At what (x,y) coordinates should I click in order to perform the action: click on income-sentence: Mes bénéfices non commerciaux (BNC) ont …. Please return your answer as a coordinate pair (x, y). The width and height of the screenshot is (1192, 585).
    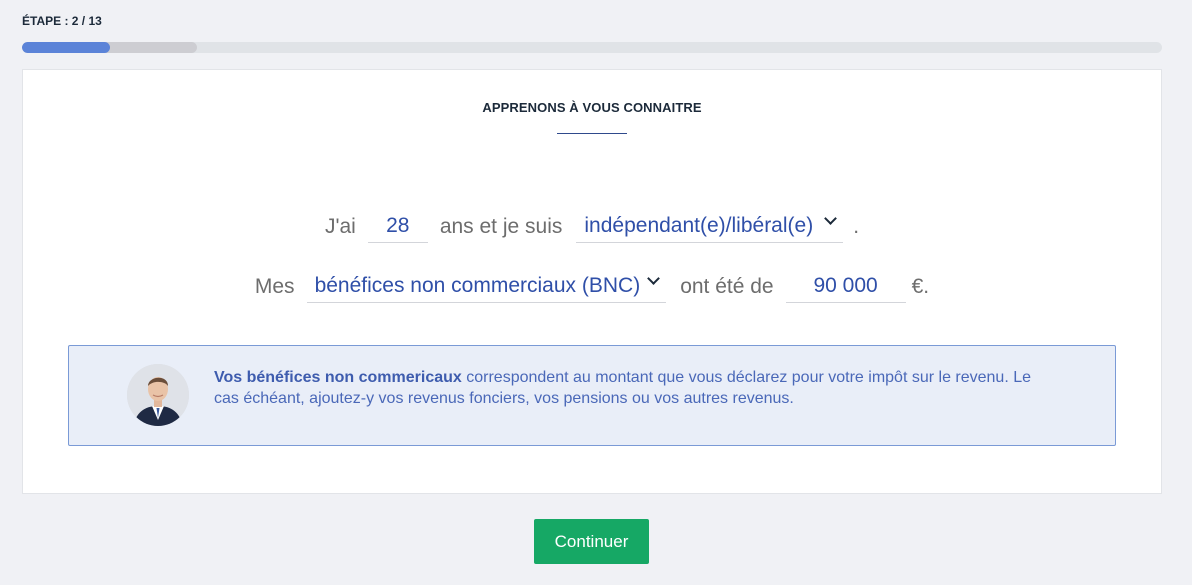
    Looking at the image, I should click on (592, 287).